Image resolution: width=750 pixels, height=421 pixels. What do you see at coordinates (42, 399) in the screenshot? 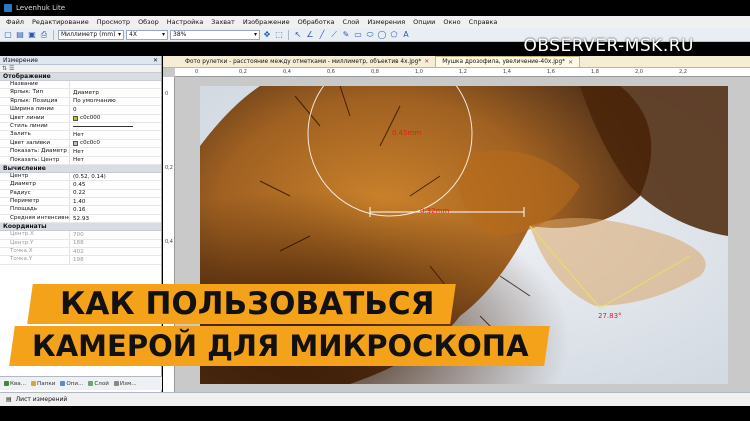
I see `measure-sheet-tab: Лист измерений` at bounding box center [42, 399].